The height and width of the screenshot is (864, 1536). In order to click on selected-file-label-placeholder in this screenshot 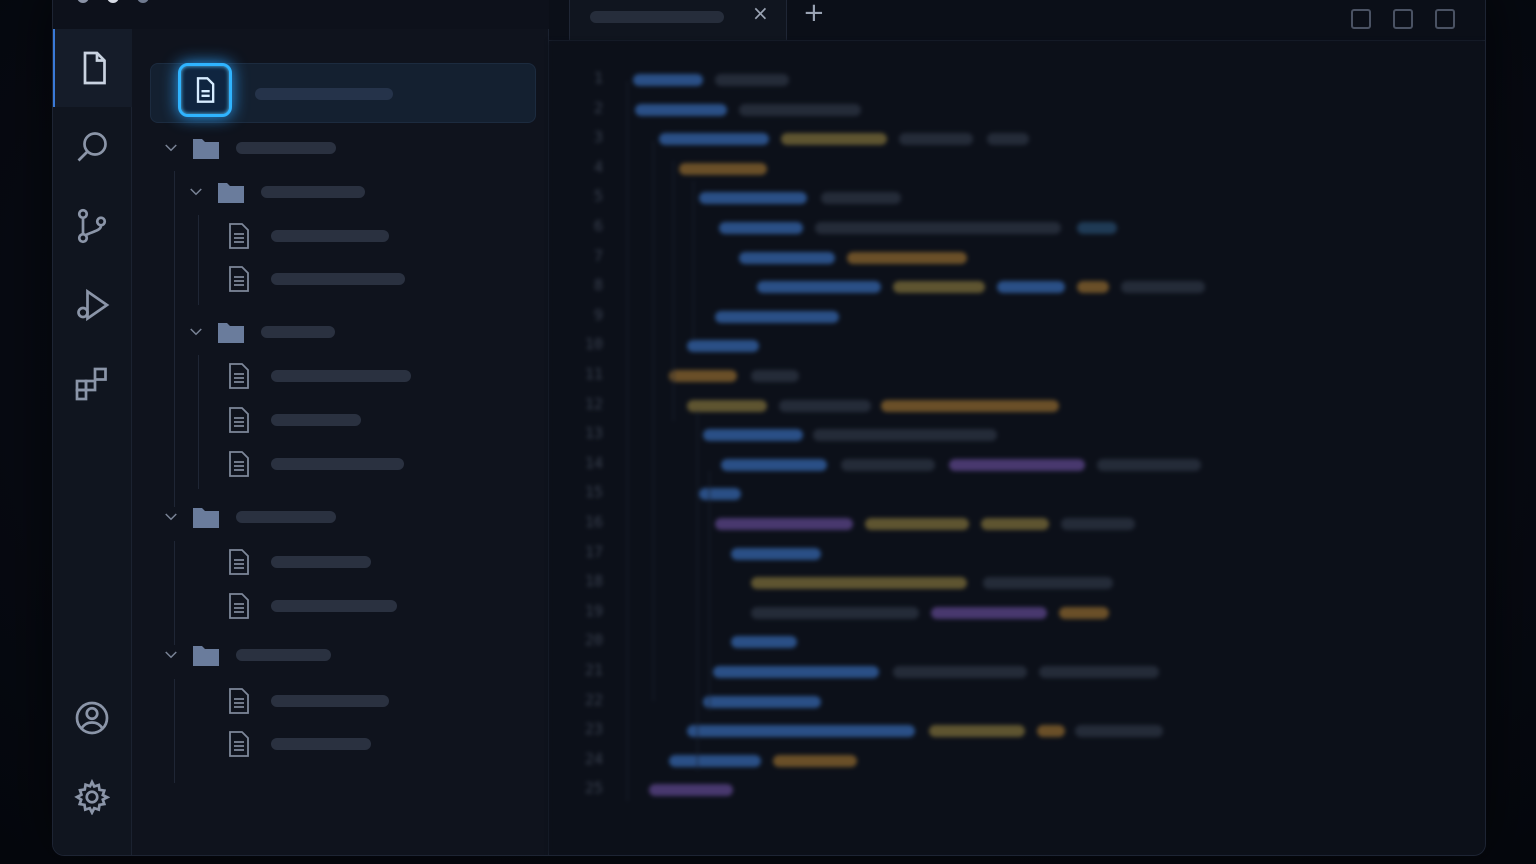, I will do `click(324, 94)`.